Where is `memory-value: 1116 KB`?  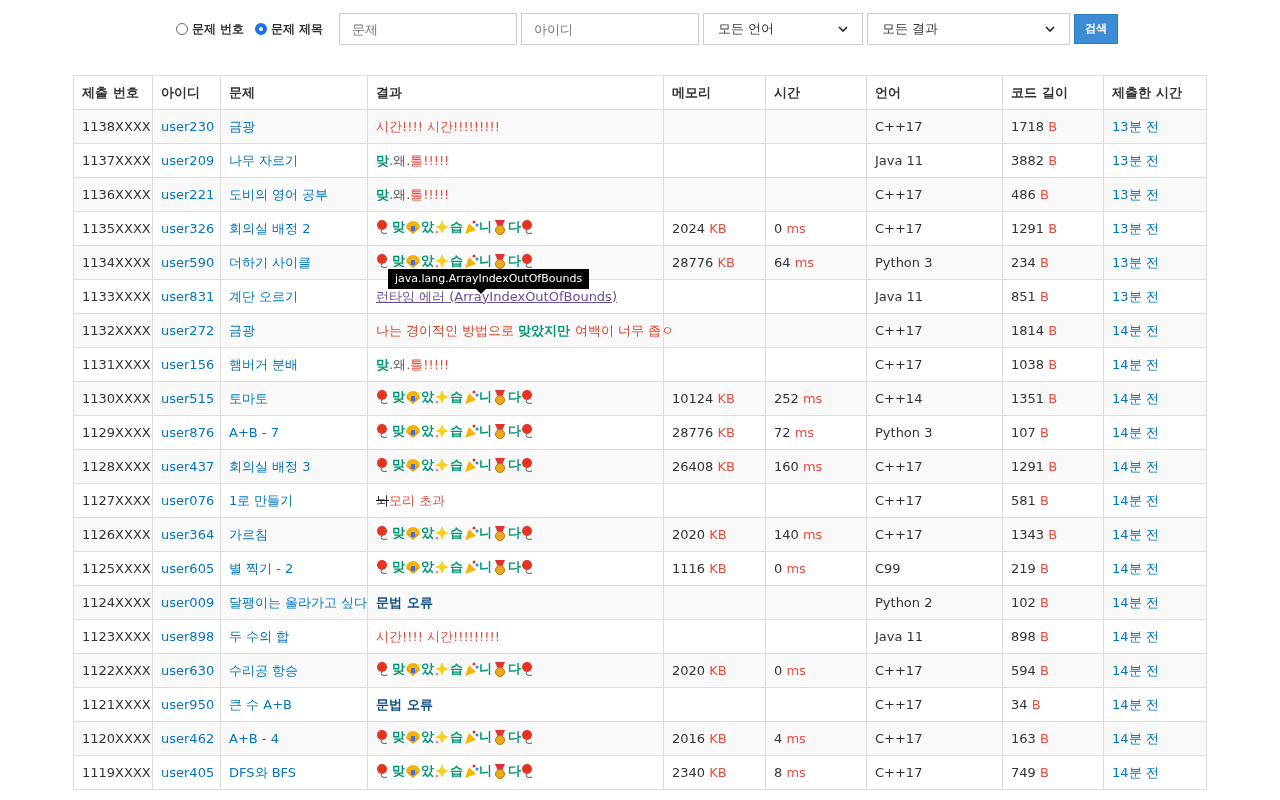
memory-value: 1116 KB is located at coordinates (699, 568).